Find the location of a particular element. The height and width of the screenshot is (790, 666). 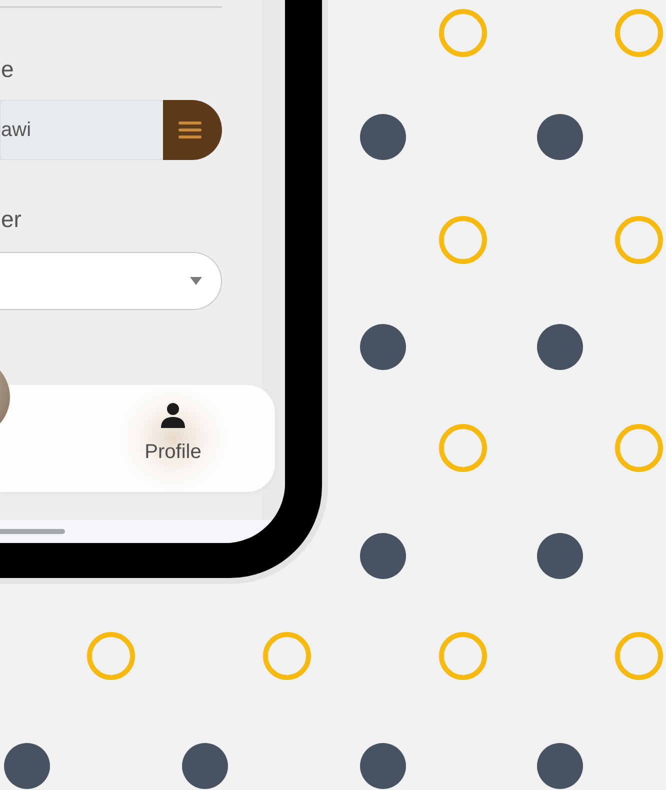

input-field: awi is located at coordinates (81, 130).